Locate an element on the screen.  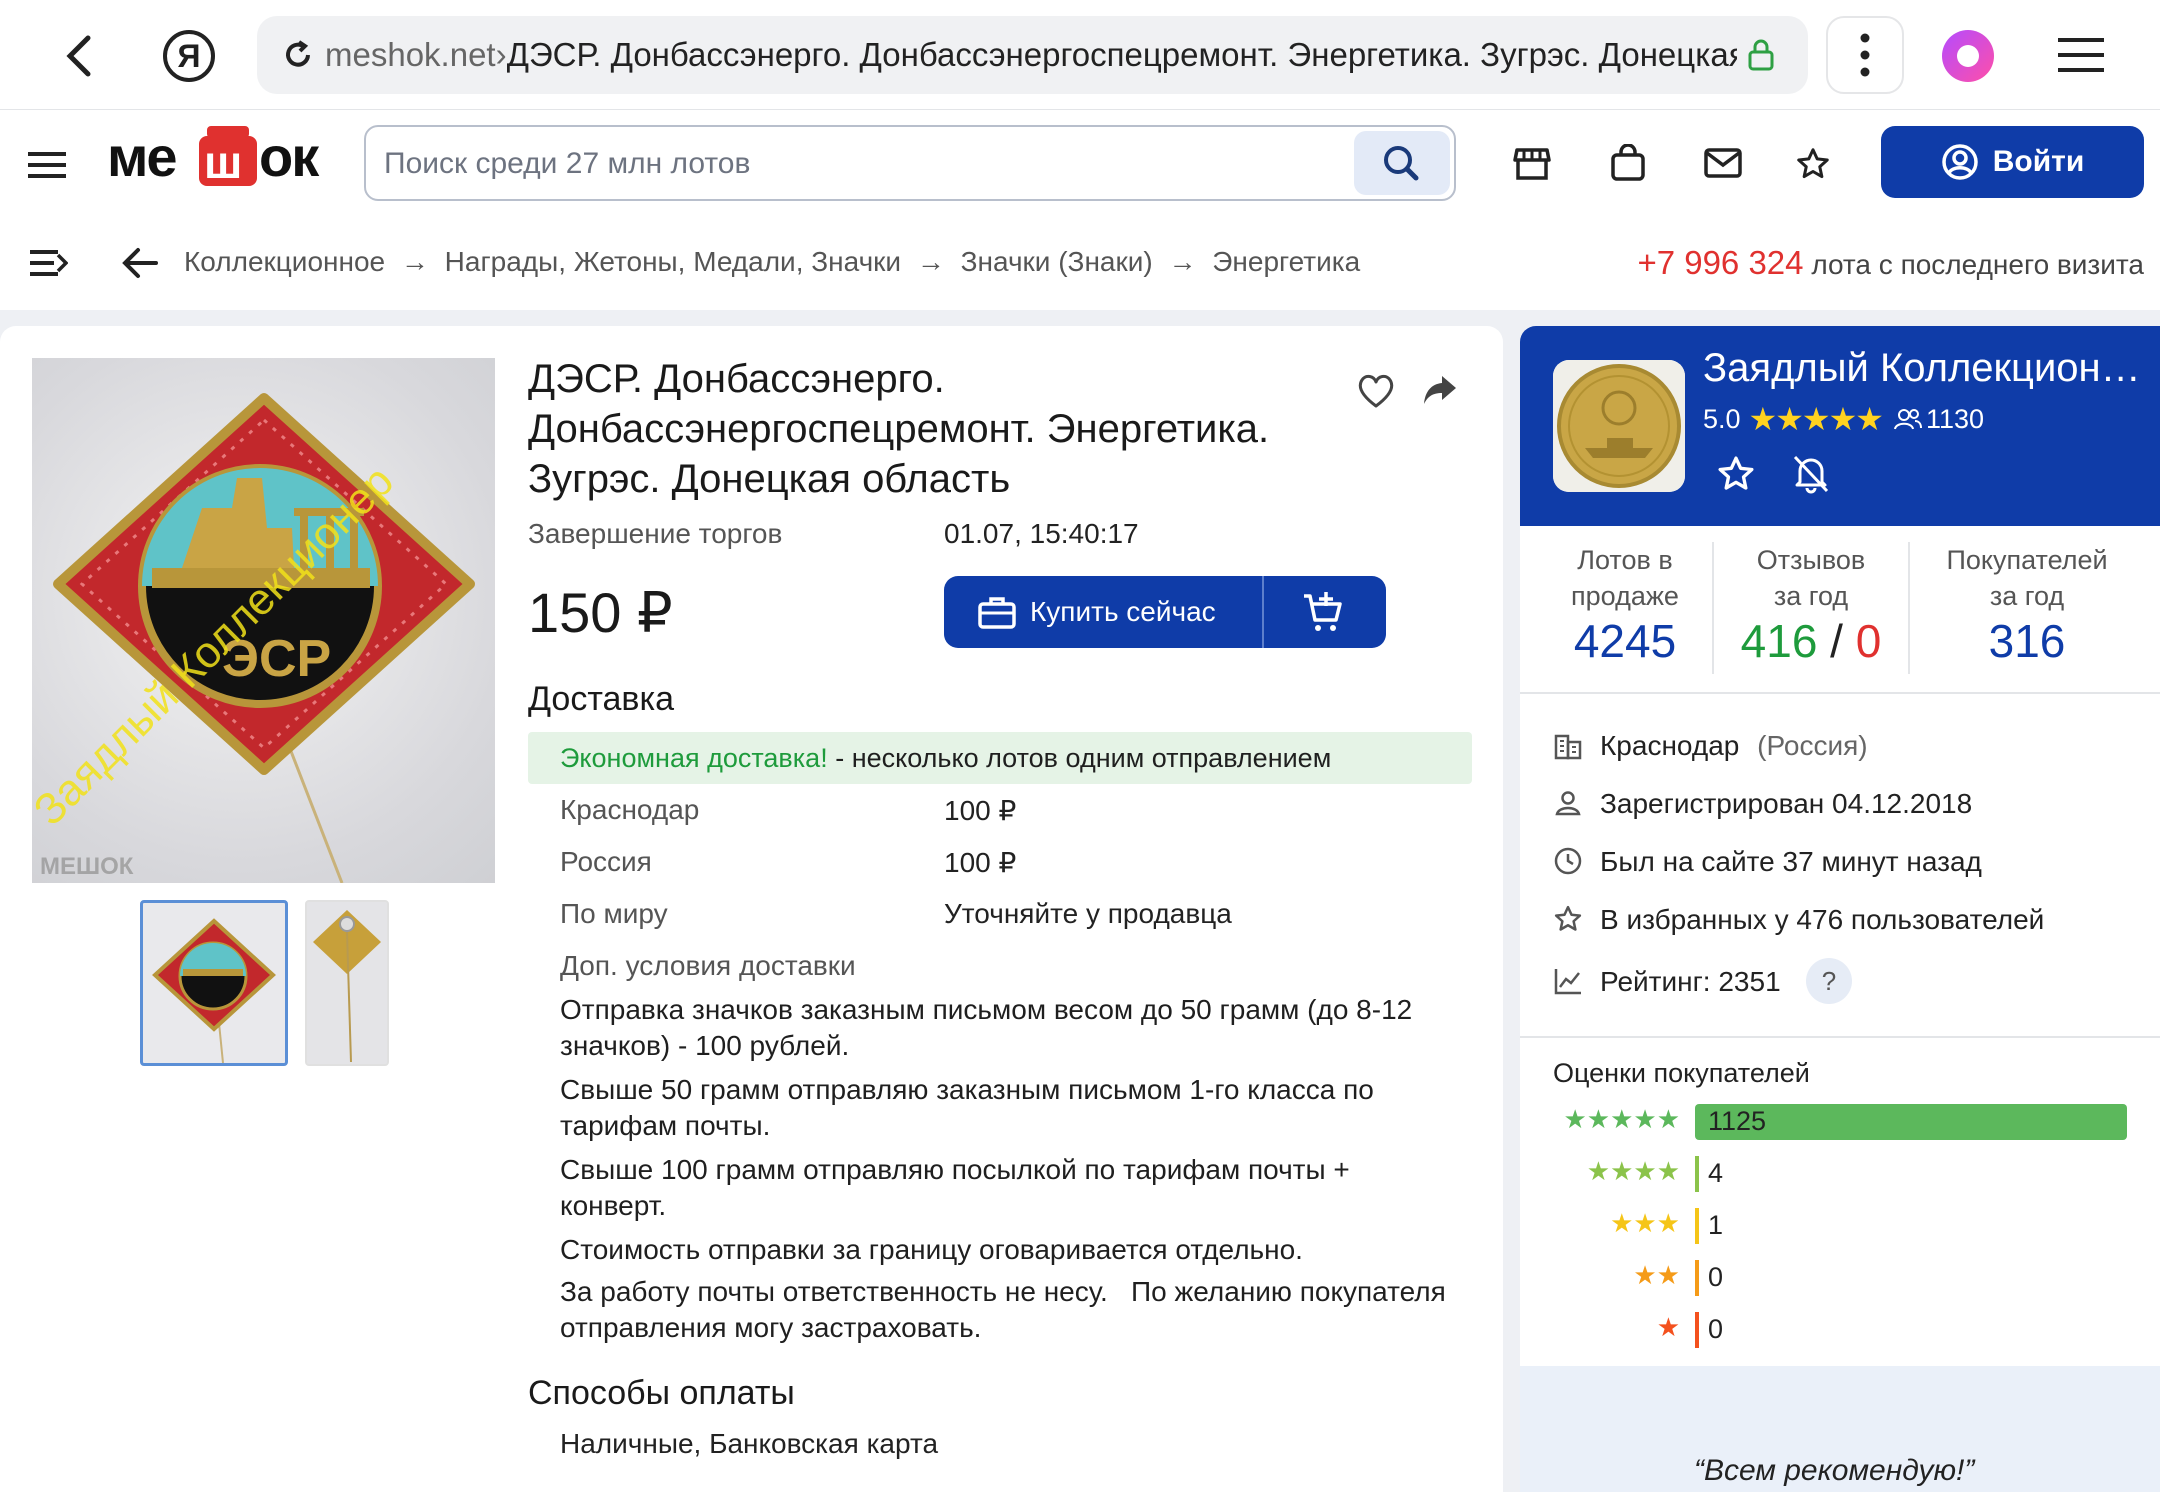
alice-icon is located at coordinates (1968, 56).